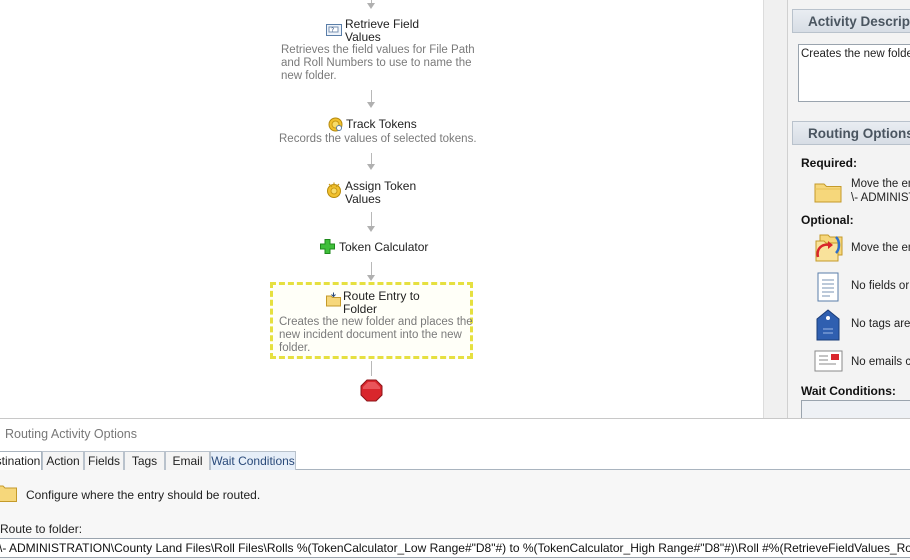 This screenshot has height=560, width=910. I want to click on connector-line, so click(371, 368).